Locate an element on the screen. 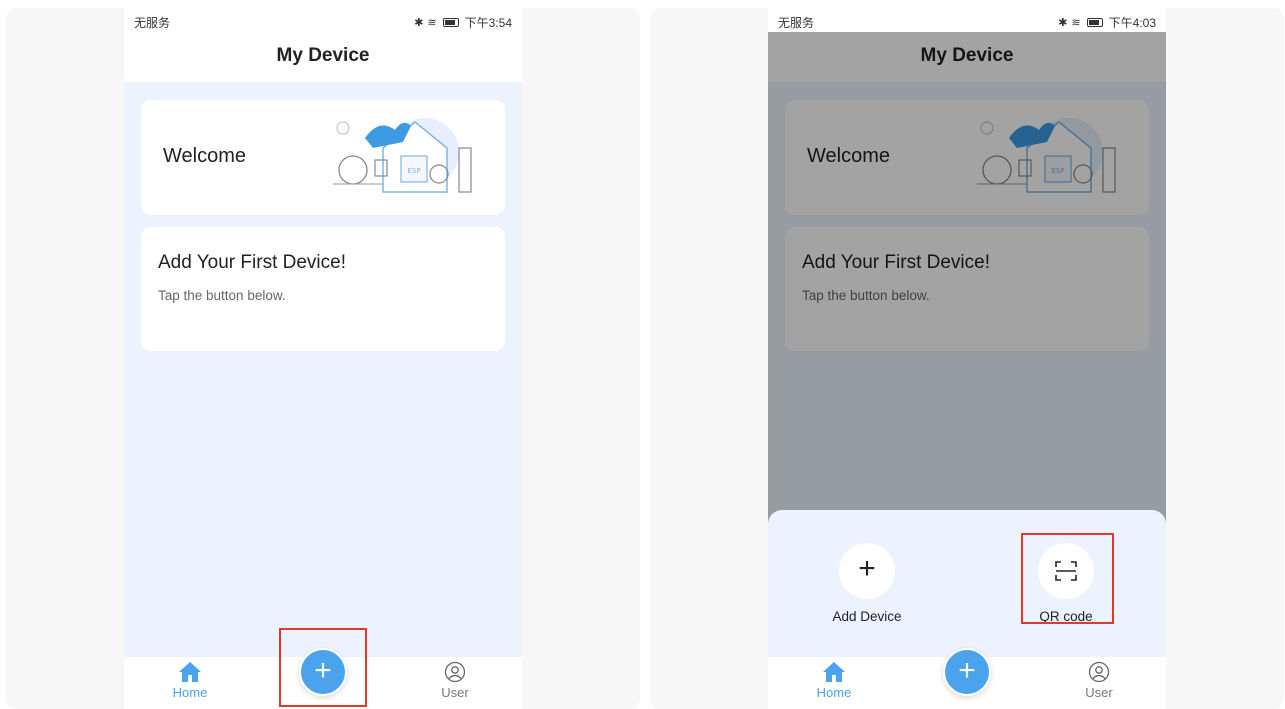 The image size is (1285, 709). highlight-box-fab is located at coordinates (323, 667).